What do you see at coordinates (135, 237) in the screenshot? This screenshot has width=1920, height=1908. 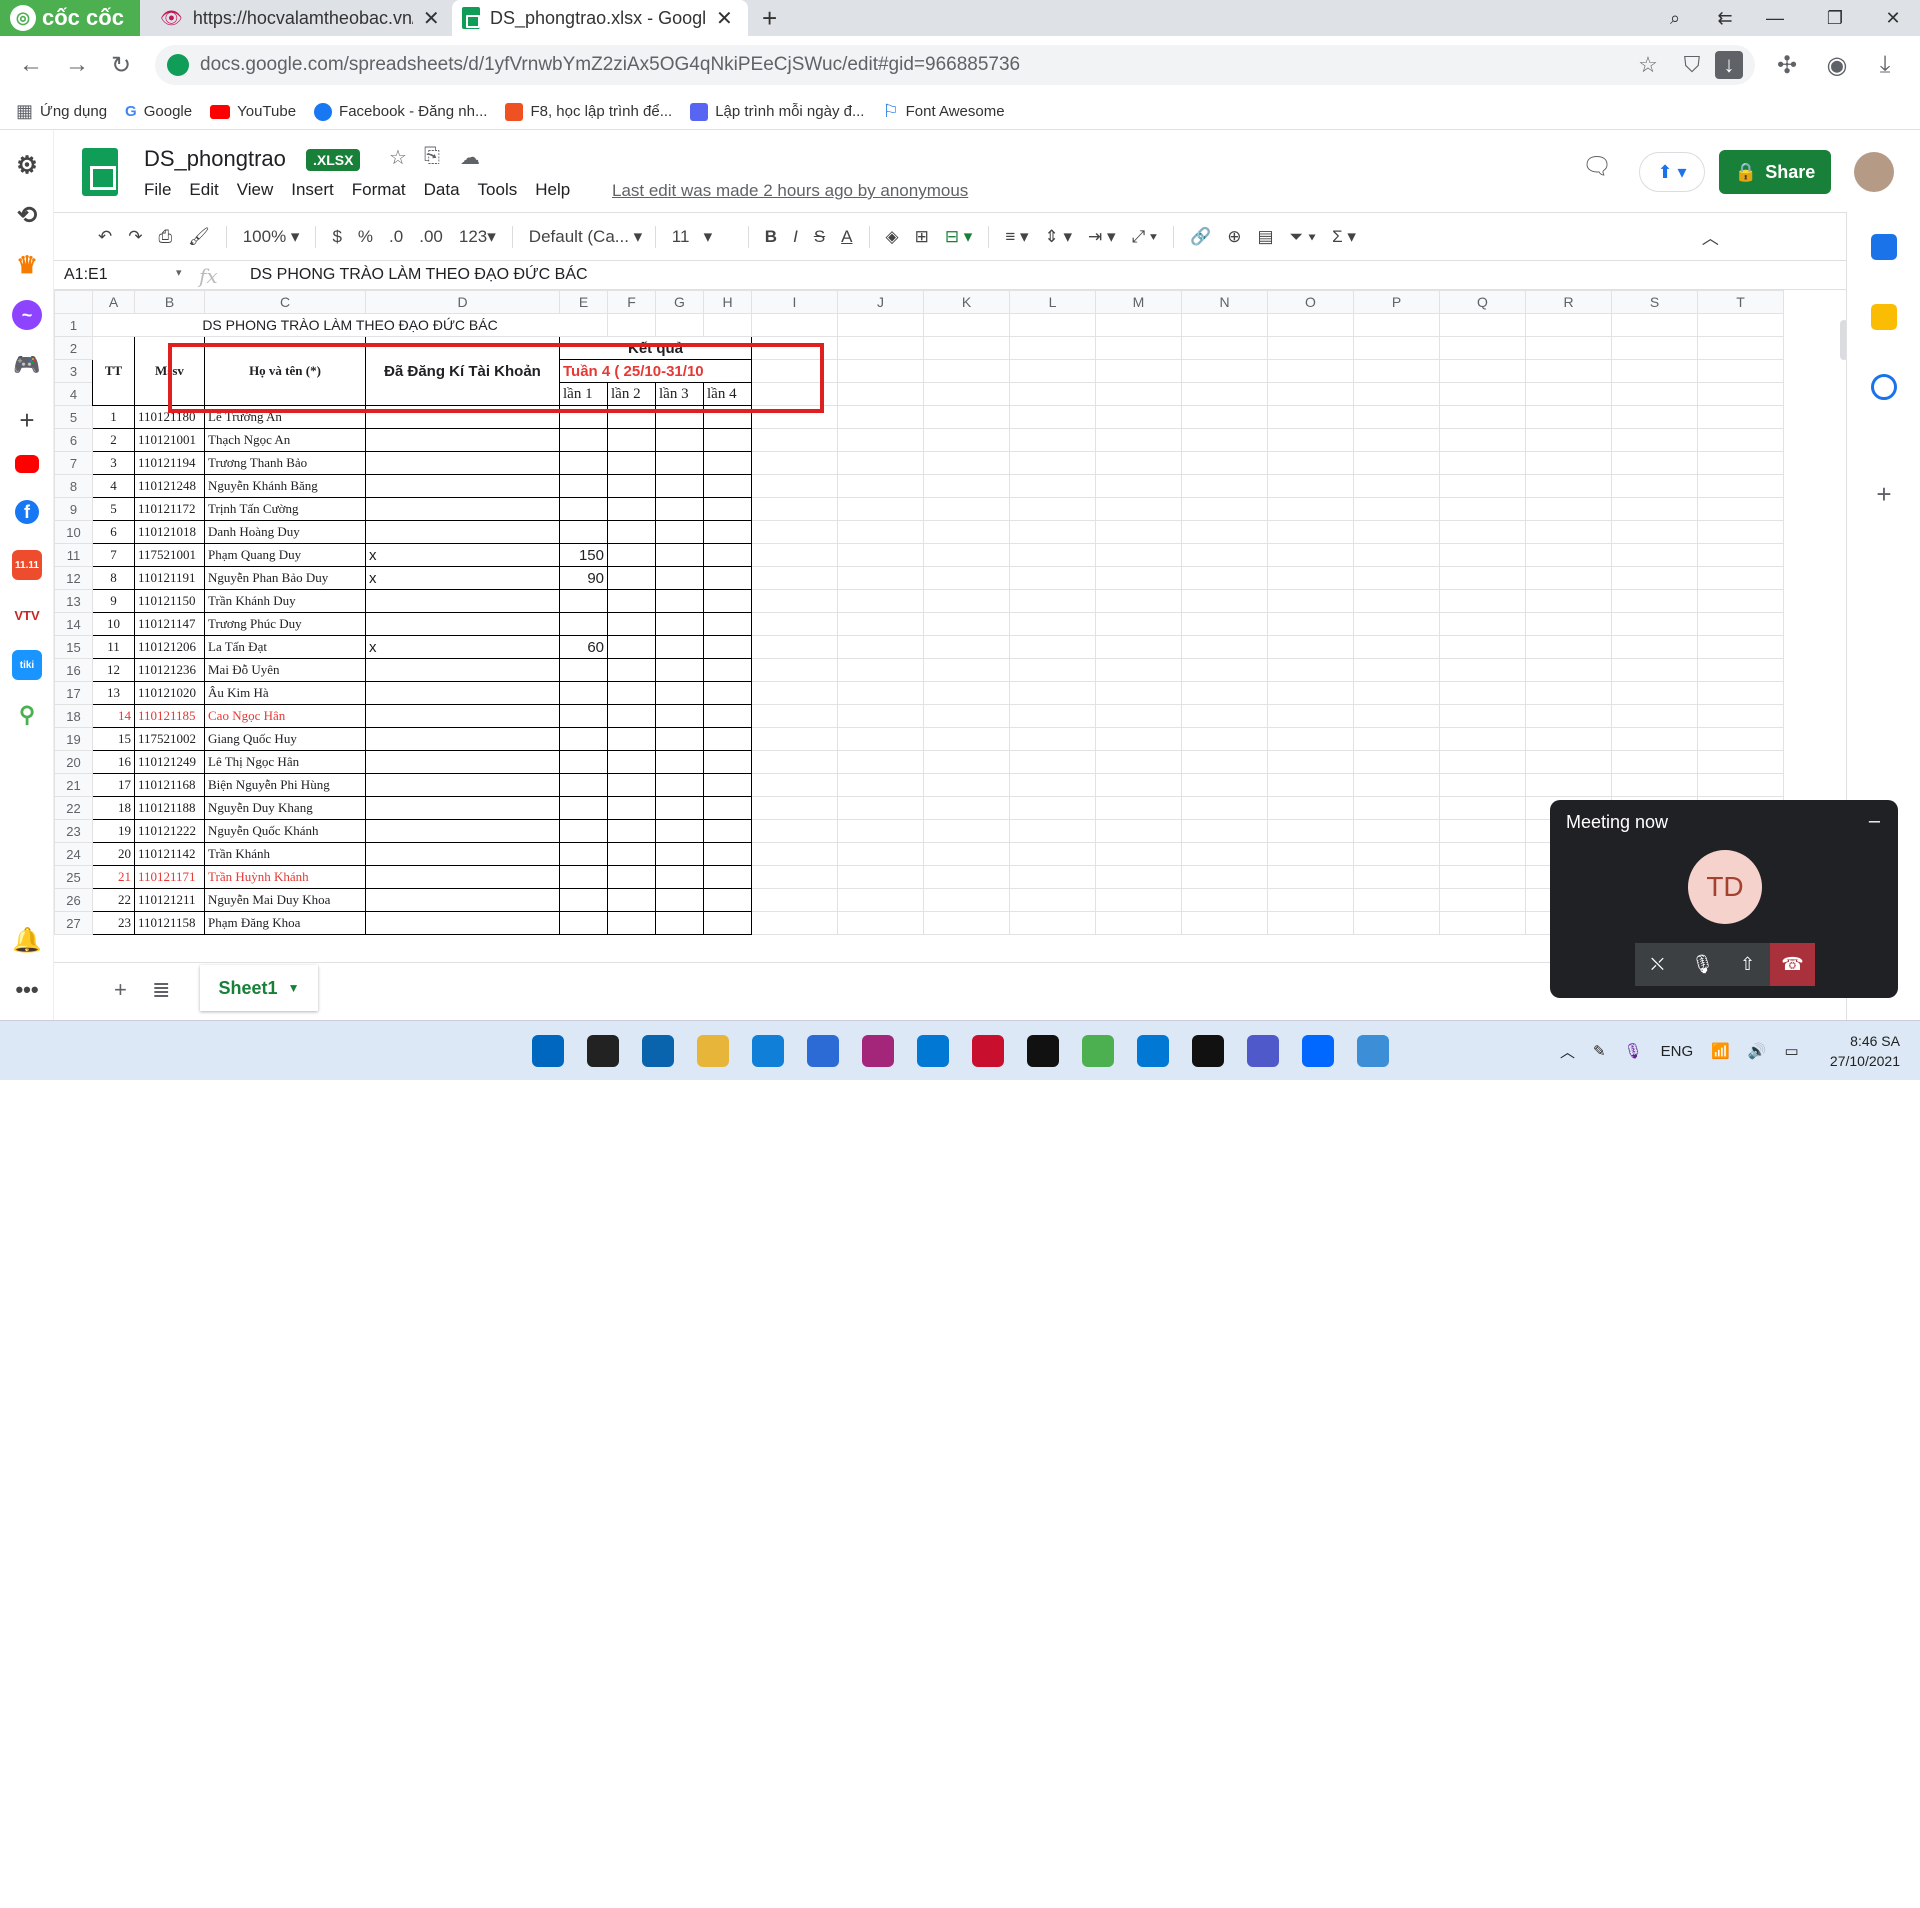 I see `redo-icon: ↷` at bounding box center [135, 237].